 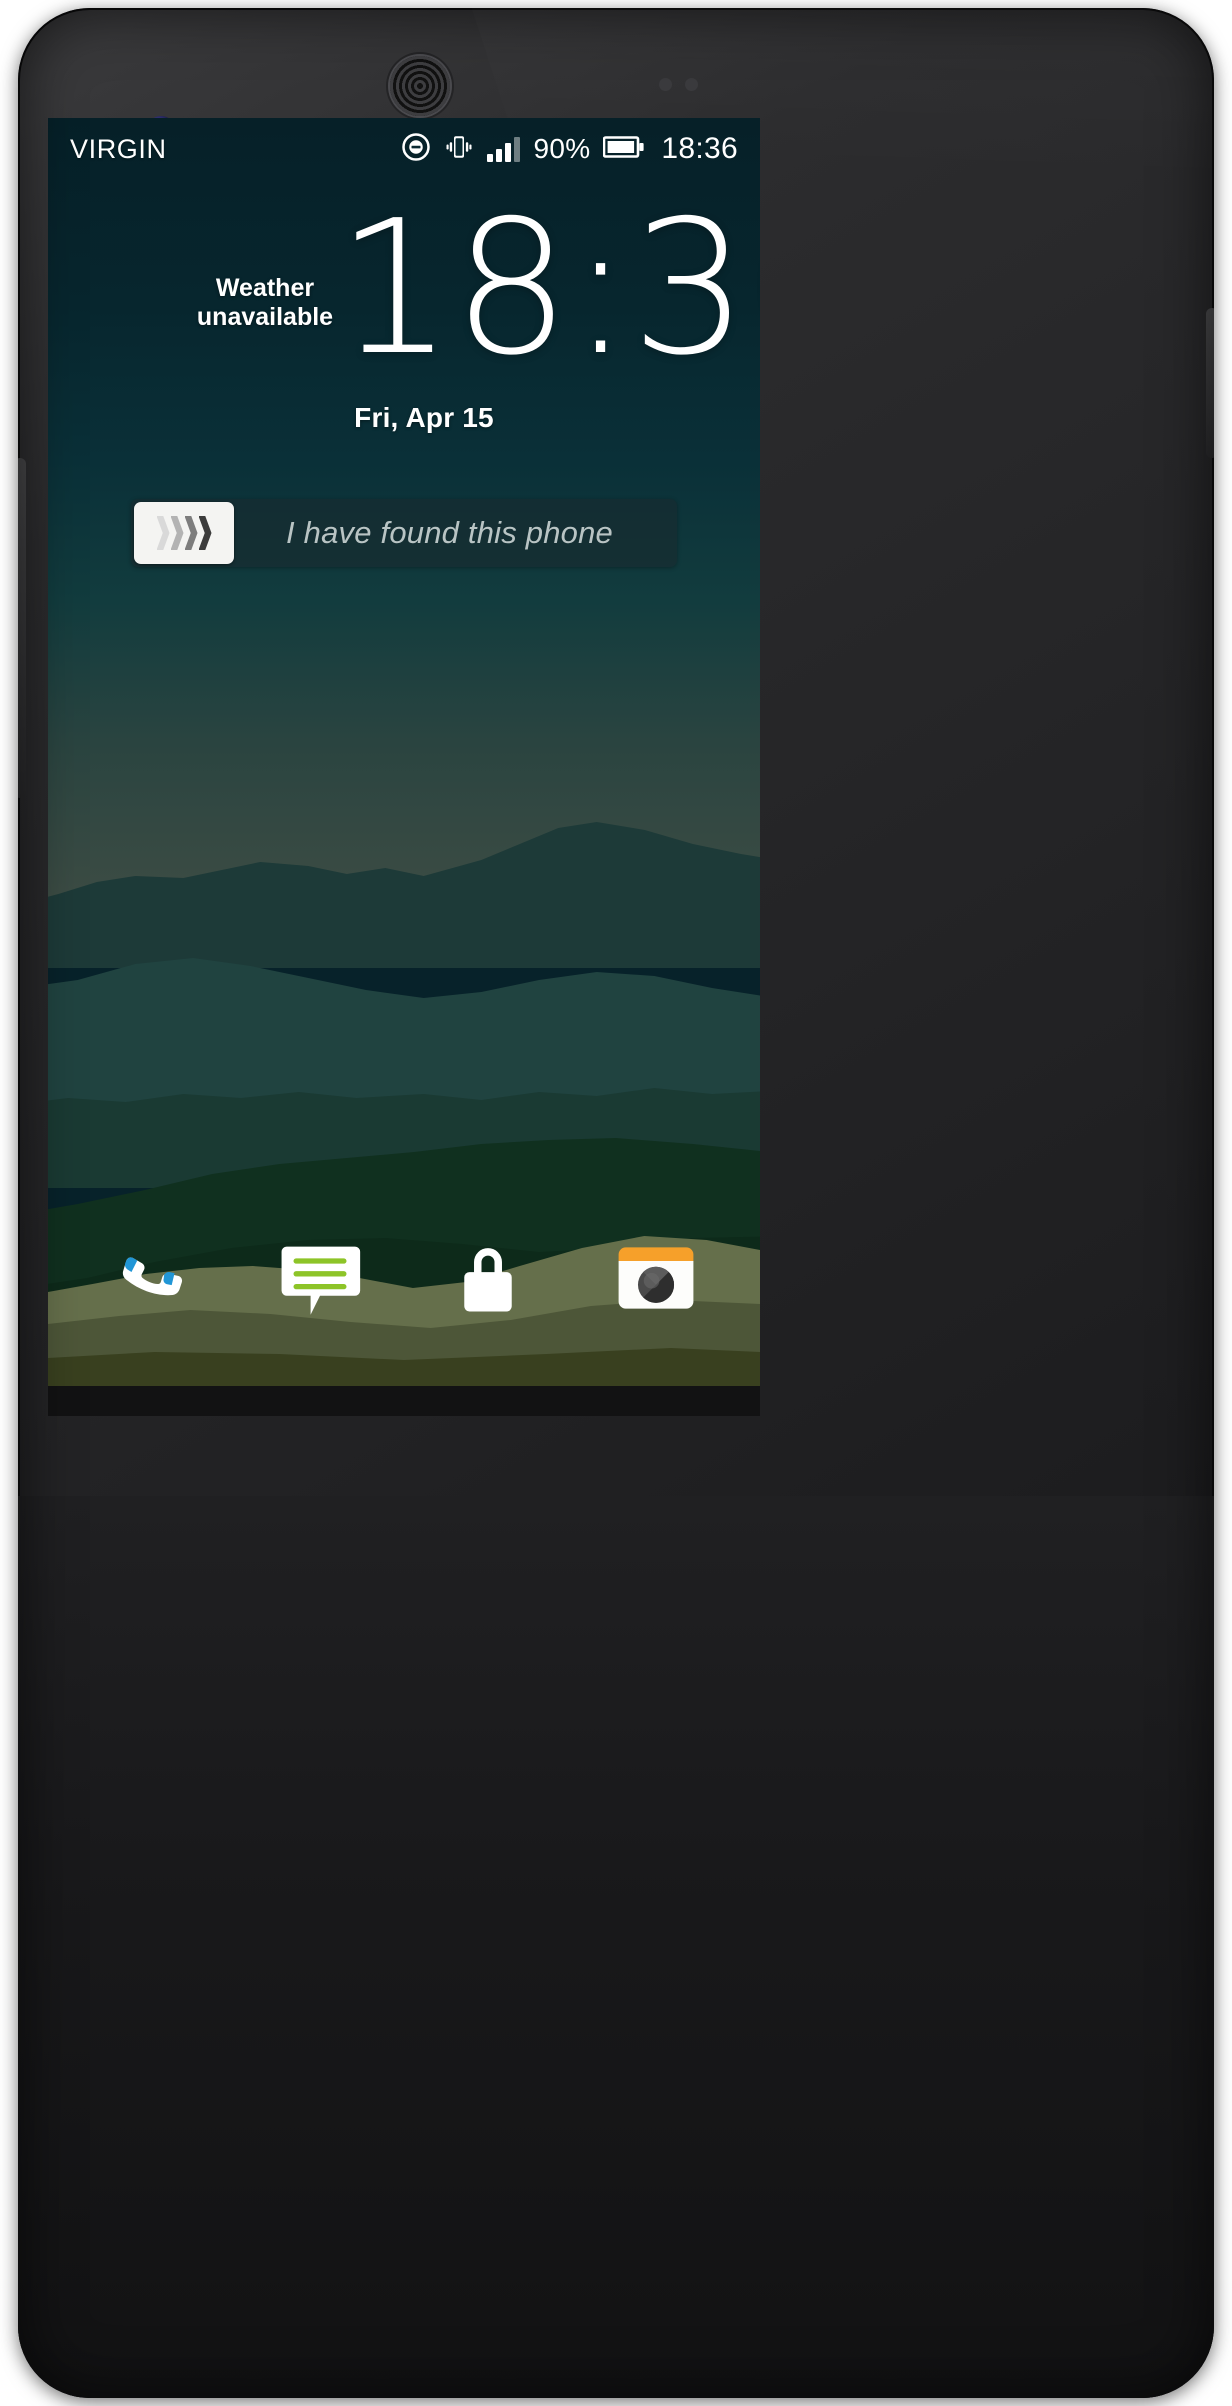 I want to click on lock-screen-date: Fri, Apr 15, so click(x=424, y=417).